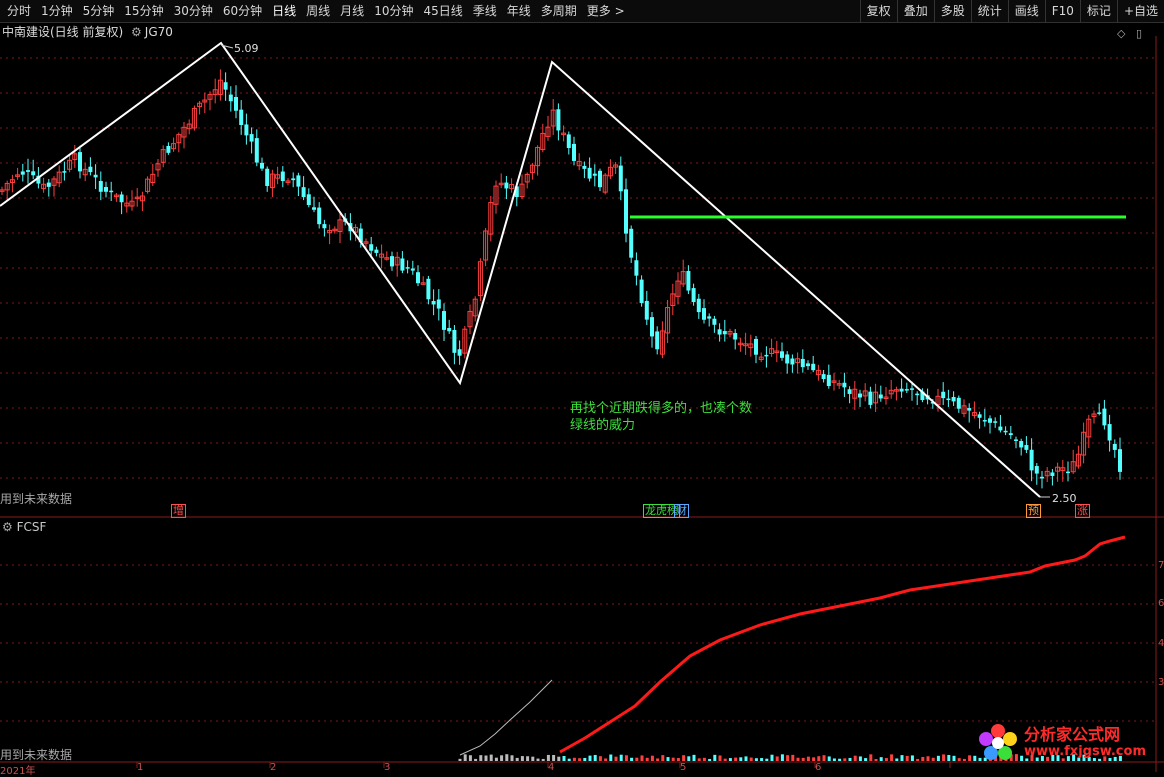 This screenshot has width=1164, height=777. What do you see at coordinates (681, 511) in the screenshot?
I see `event-tag-cai: 财` at bounding box center [681, 511].